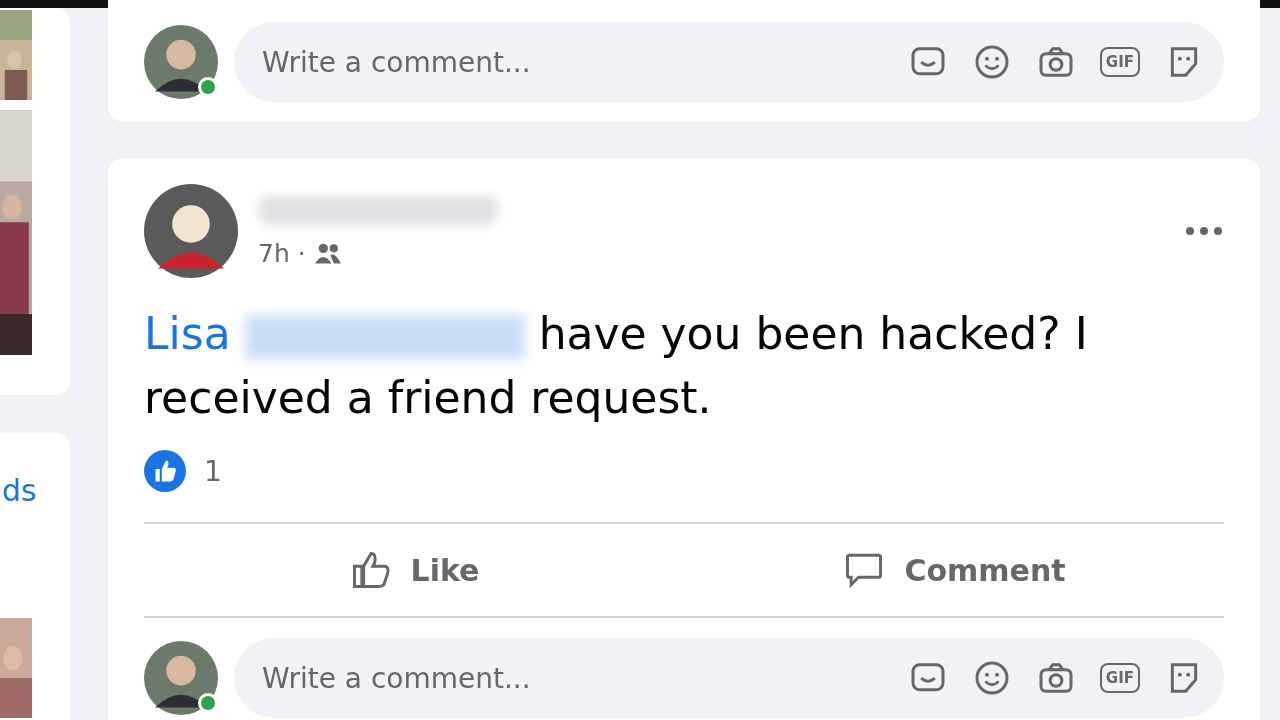 This screenshot has height=720, width=1280. Describe the element at coordinates (1204, 231) in the screenshot. I see `more-icon` at that location.